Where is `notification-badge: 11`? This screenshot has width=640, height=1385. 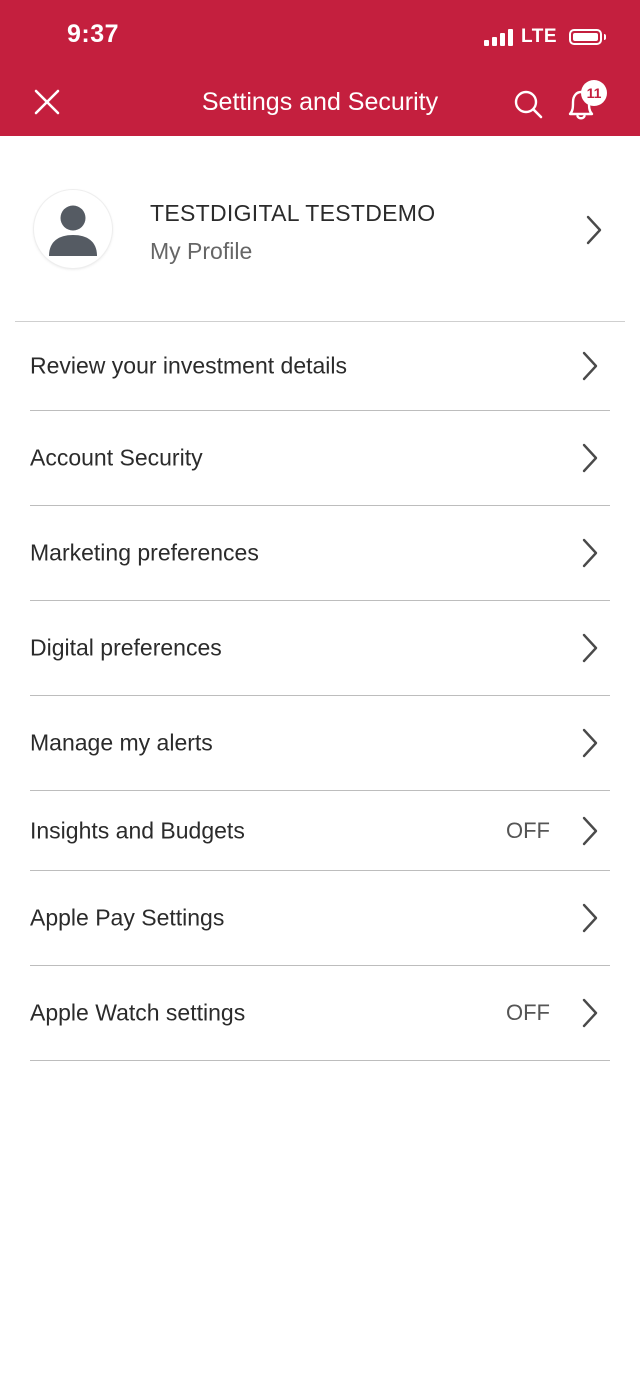 notification-badge: 11 is located at coordinates (594, 93).